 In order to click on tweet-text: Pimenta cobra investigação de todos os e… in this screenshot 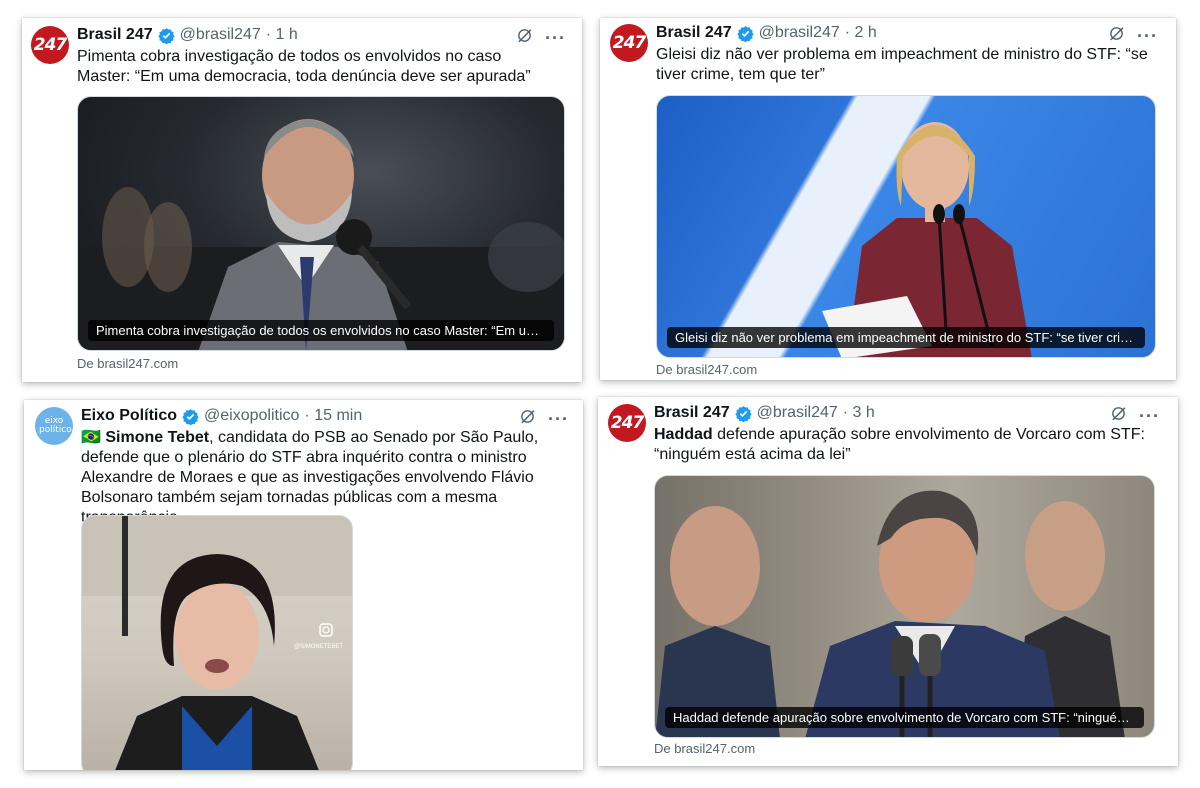, I will do `click(304, 66)`.